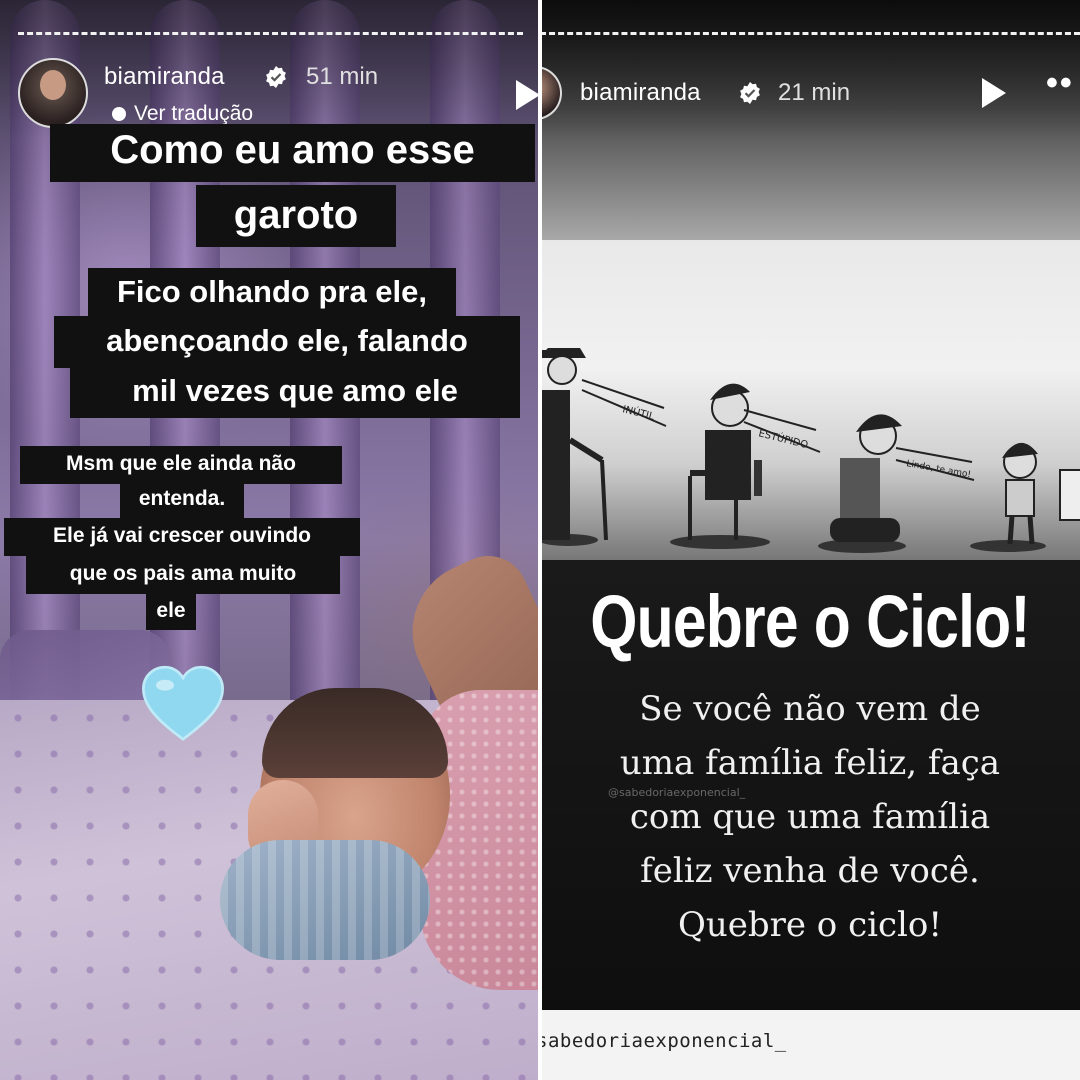 The width and height of the screenshot is (1080, 1080). I want to click on quote-headline: Quebre o Ciclo!, so click(810, 621).